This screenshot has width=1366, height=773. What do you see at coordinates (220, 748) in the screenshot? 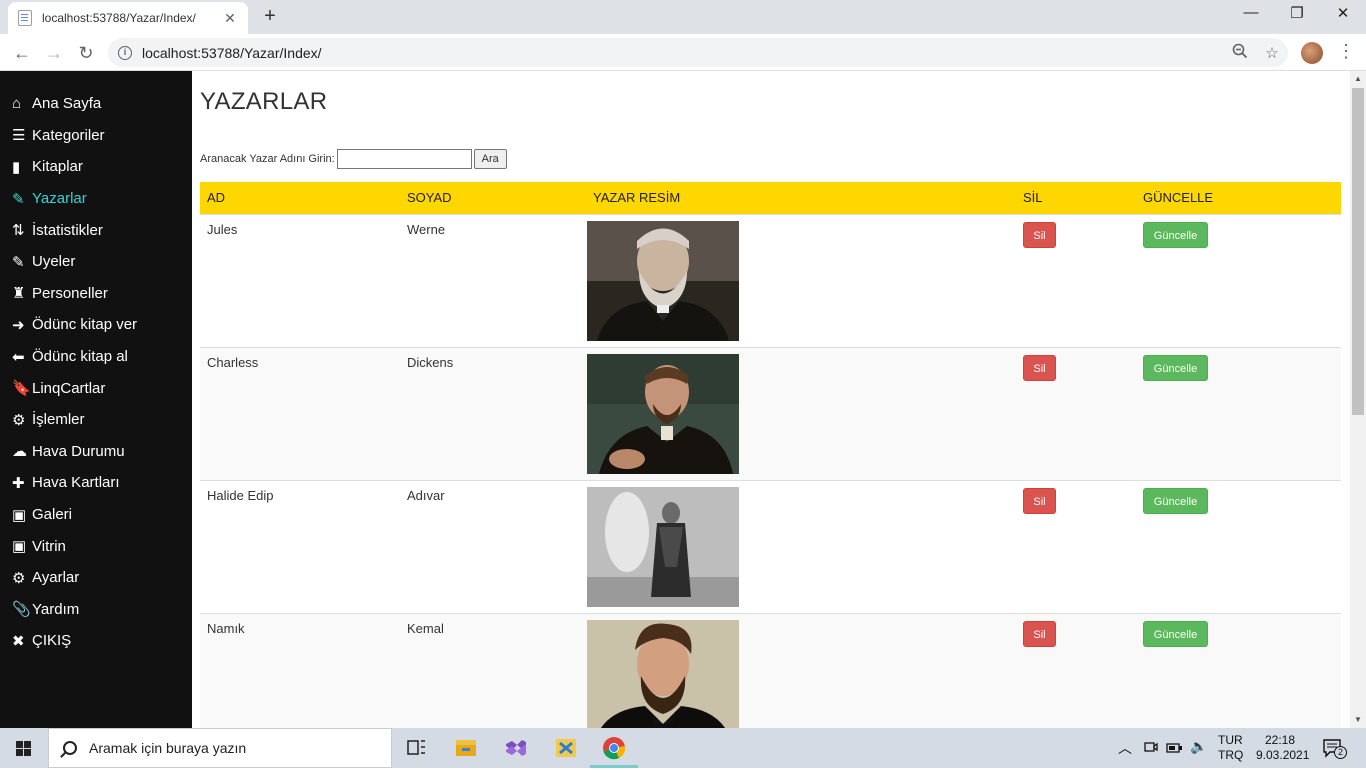
I see `taskbar-search-box: Aramak için buraya yazın` at bounding box center [220, 748].